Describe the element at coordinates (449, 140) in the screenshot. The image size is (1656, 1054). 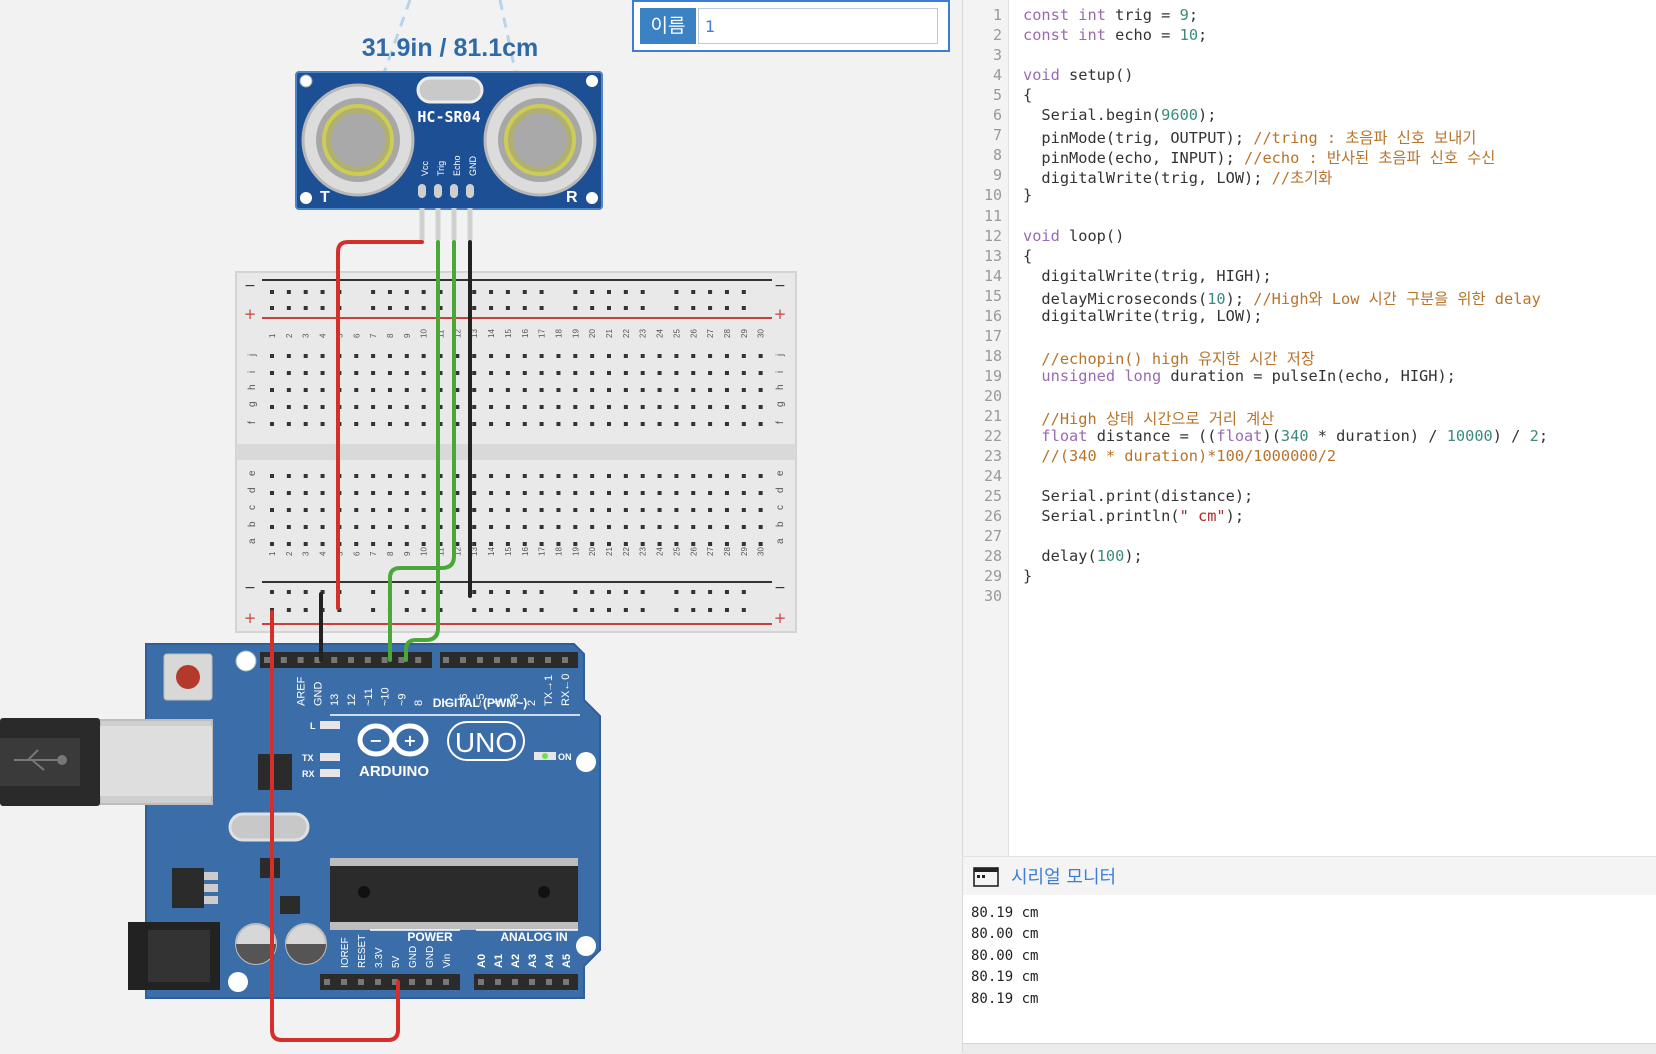
I see `hc-sr04-sensor: HC-SR04 T R Vcc Trig Echo GND` at that location.